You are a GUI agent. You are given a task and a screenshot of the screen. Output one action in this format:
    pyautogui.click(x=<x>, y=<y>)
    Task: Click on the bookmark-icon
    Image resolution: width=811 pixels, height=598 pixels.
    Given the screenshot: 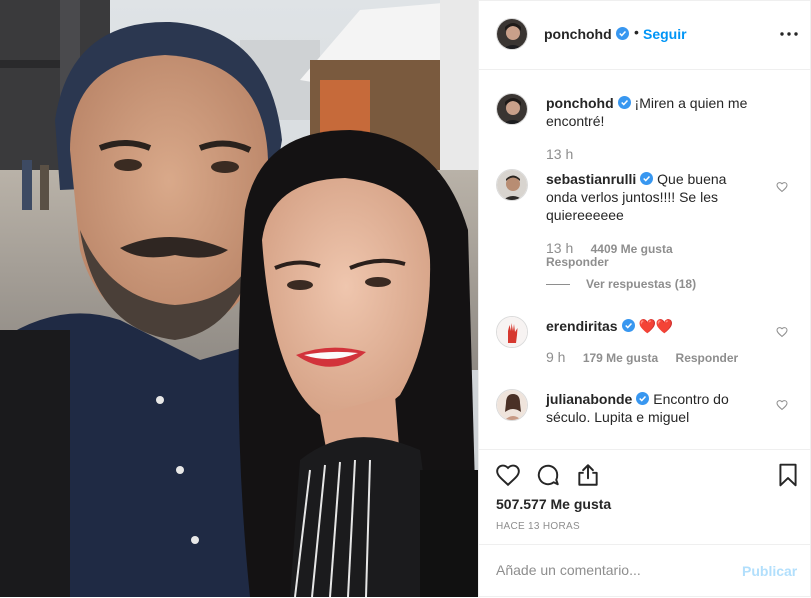 What is the action you would take?
    pyautogui.click(x=788, y=475)
    